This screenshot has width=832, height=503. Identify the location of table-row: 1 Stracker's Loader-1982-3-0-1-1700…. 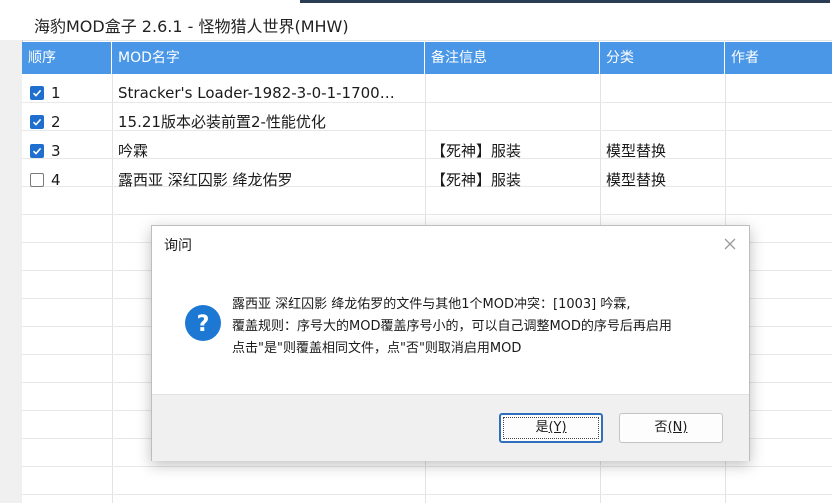
(427, 93).